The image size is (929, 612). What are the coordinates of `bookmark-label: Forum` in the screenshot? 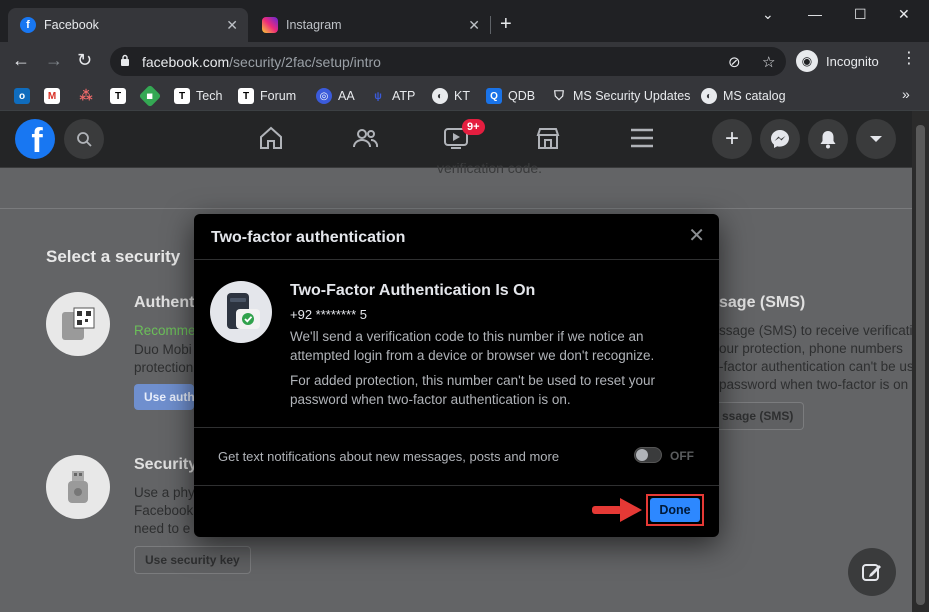 It's located at (278, 96).